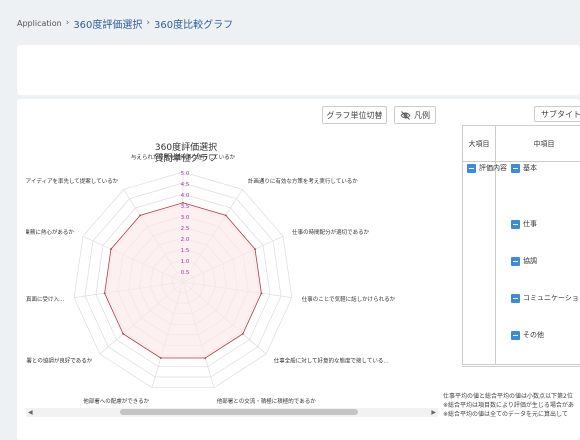  I want to click on subtitle-button: サブタイトル, so click(557, 114).